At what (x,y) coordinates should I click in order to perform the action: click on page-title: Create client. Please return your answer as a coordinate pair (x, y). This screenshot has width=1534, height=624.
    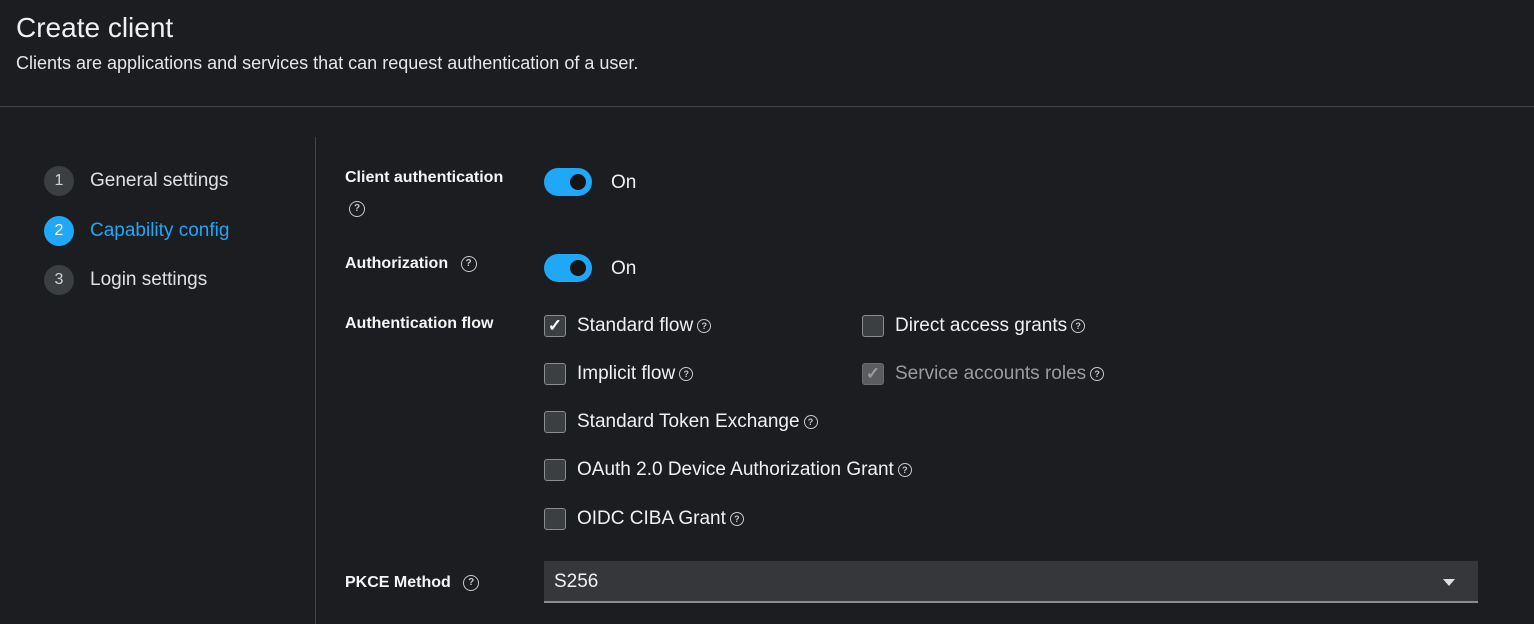
    Looking at the image, I should click on (95, 27).